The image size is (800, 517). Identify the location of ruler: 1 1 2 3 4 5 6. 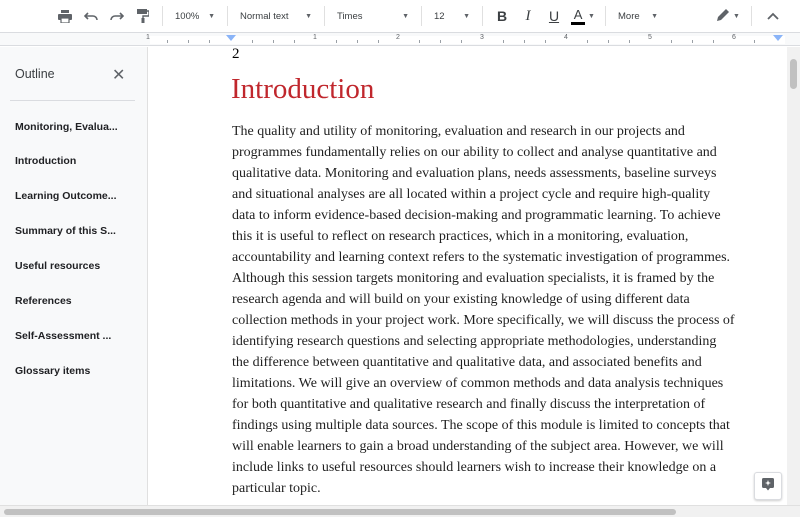
(400, 39).